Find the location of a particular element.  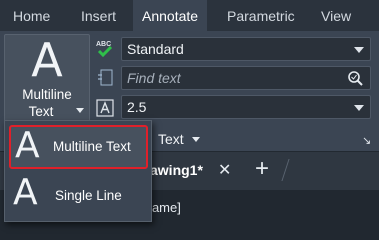

find-text-input: Find text is located at coordinates (246, 78).